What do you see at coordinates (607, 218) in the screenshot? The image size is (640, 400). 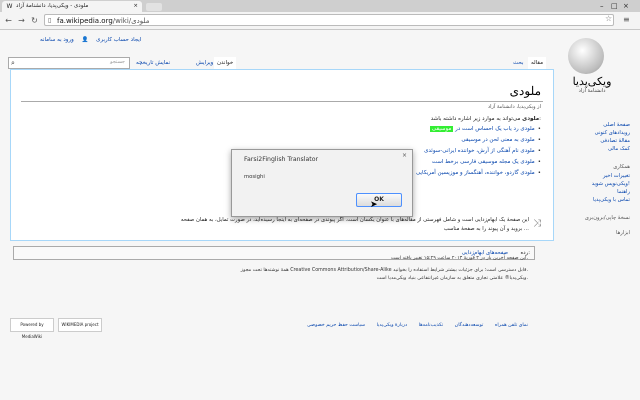 I see `sidebar-section-print: نسخهٔ چاپی/برون‌بری` at bounding box center [607, 218].